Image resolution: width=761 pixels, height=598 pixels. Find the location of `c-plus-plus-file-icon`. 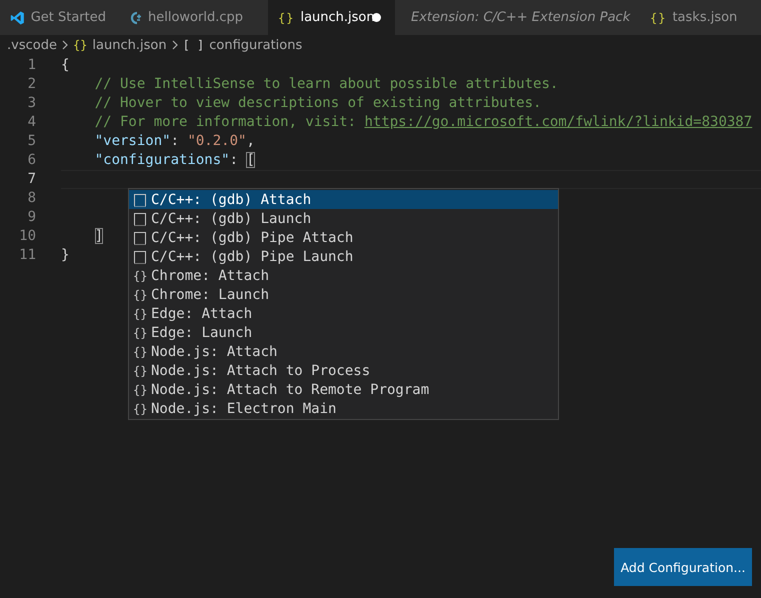

c-plus-plus-file-icon is located at coordinates (135, 18).